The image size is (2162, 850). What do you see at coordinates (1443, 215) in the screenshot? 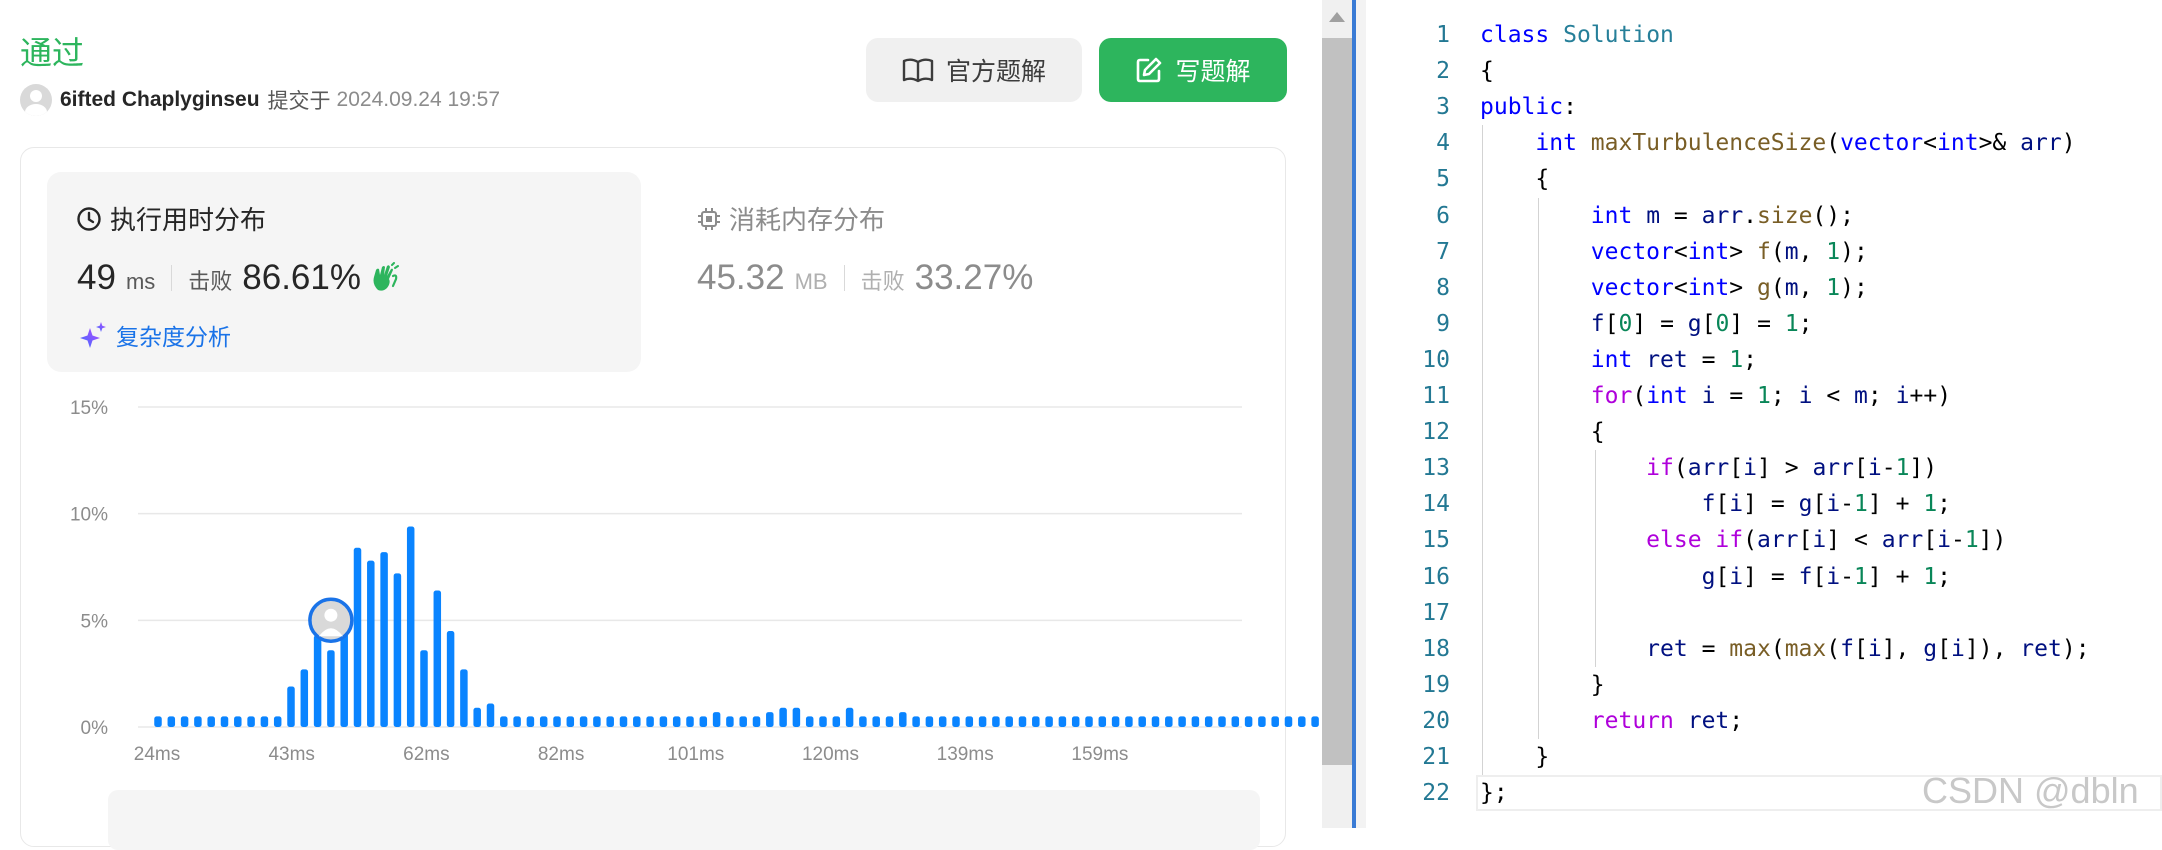
I see `line-number: 6` at bounding box center [1443, 215].